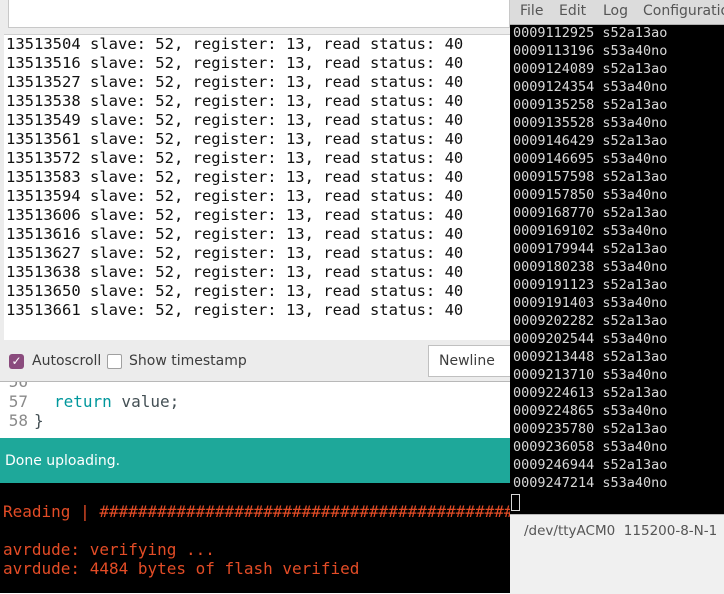 The image size is (724, 594). What do you see at coordinates (683, 11) in the screenshot?
I see `menu-configuration: Configuration` at bounding box center [683, 11].